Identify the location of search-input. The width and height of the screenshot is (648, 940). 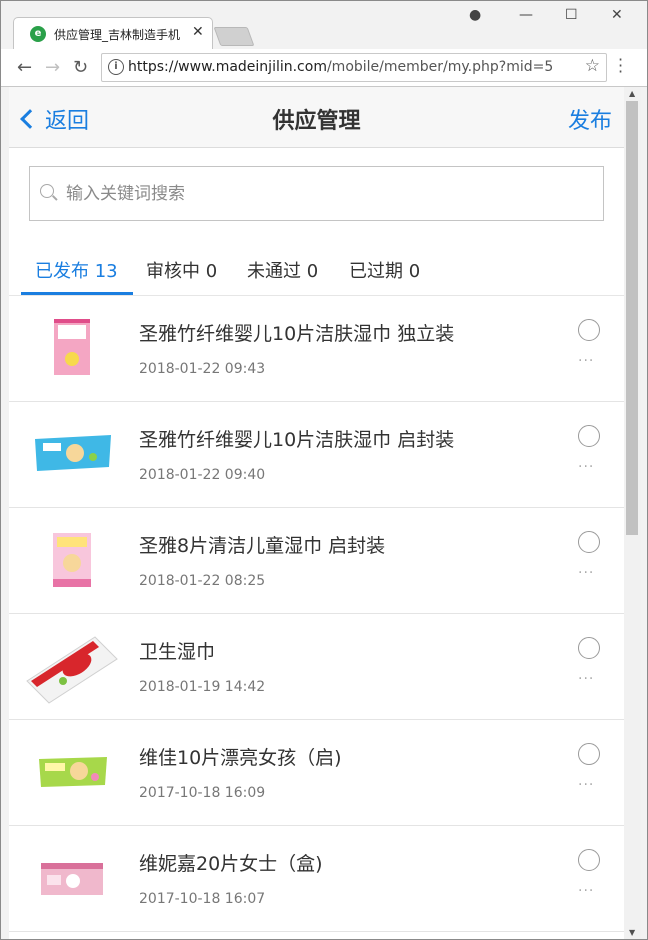
(326, 194).